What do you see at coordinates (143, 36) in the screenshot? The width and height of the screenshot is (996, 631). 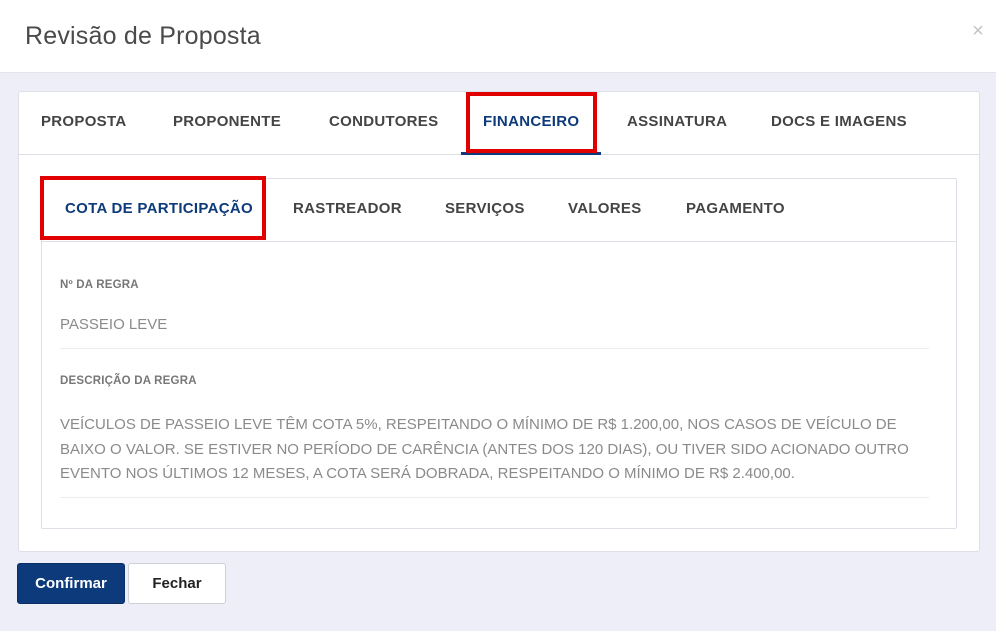 I see `modal-title: Revisão de Proposta` at bounding box center [143, 36].